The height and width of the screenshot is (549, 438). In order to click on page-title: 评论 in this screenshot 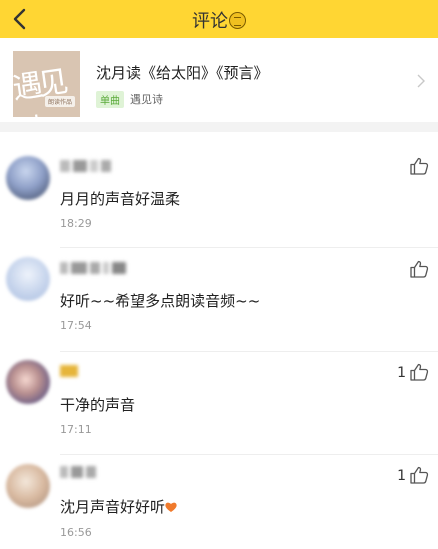, I will do `click(210, 21)`.